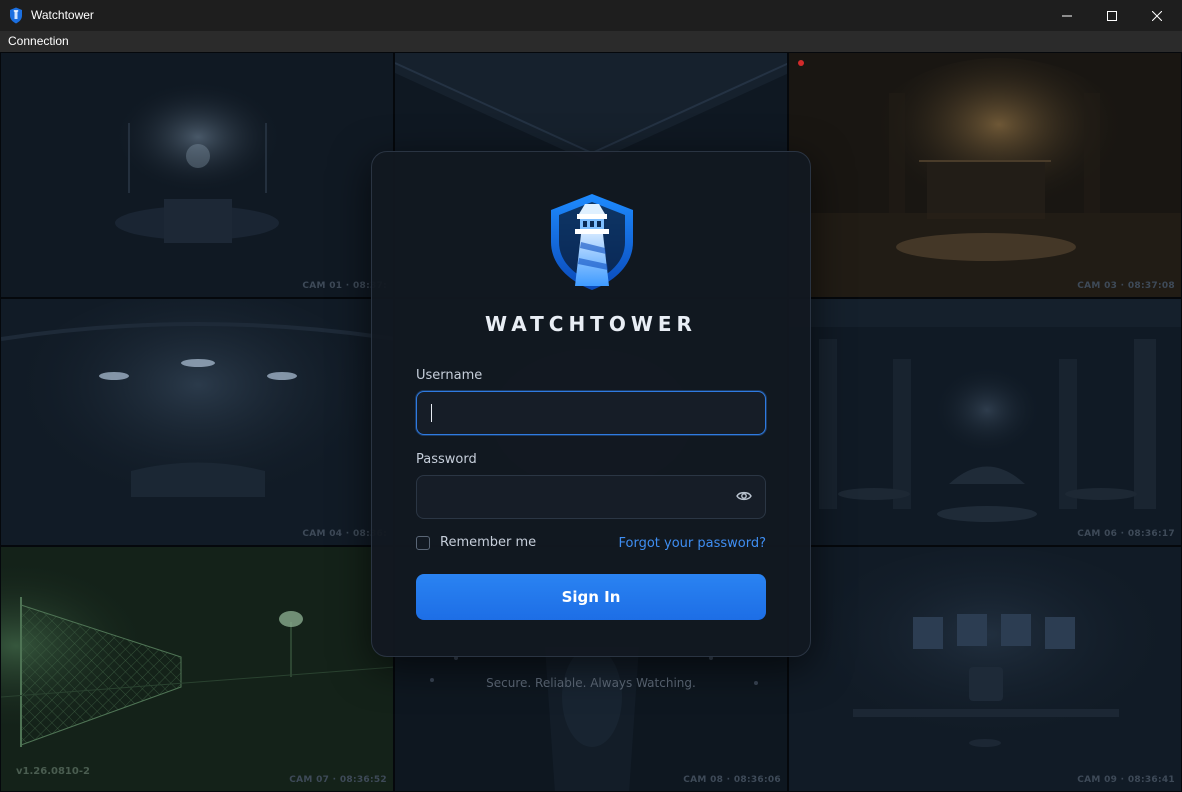  What do you see at coordinates (592, 242) in the screenshot?
I see `watchtower-logo-icon` at bounding box center [592, 242].